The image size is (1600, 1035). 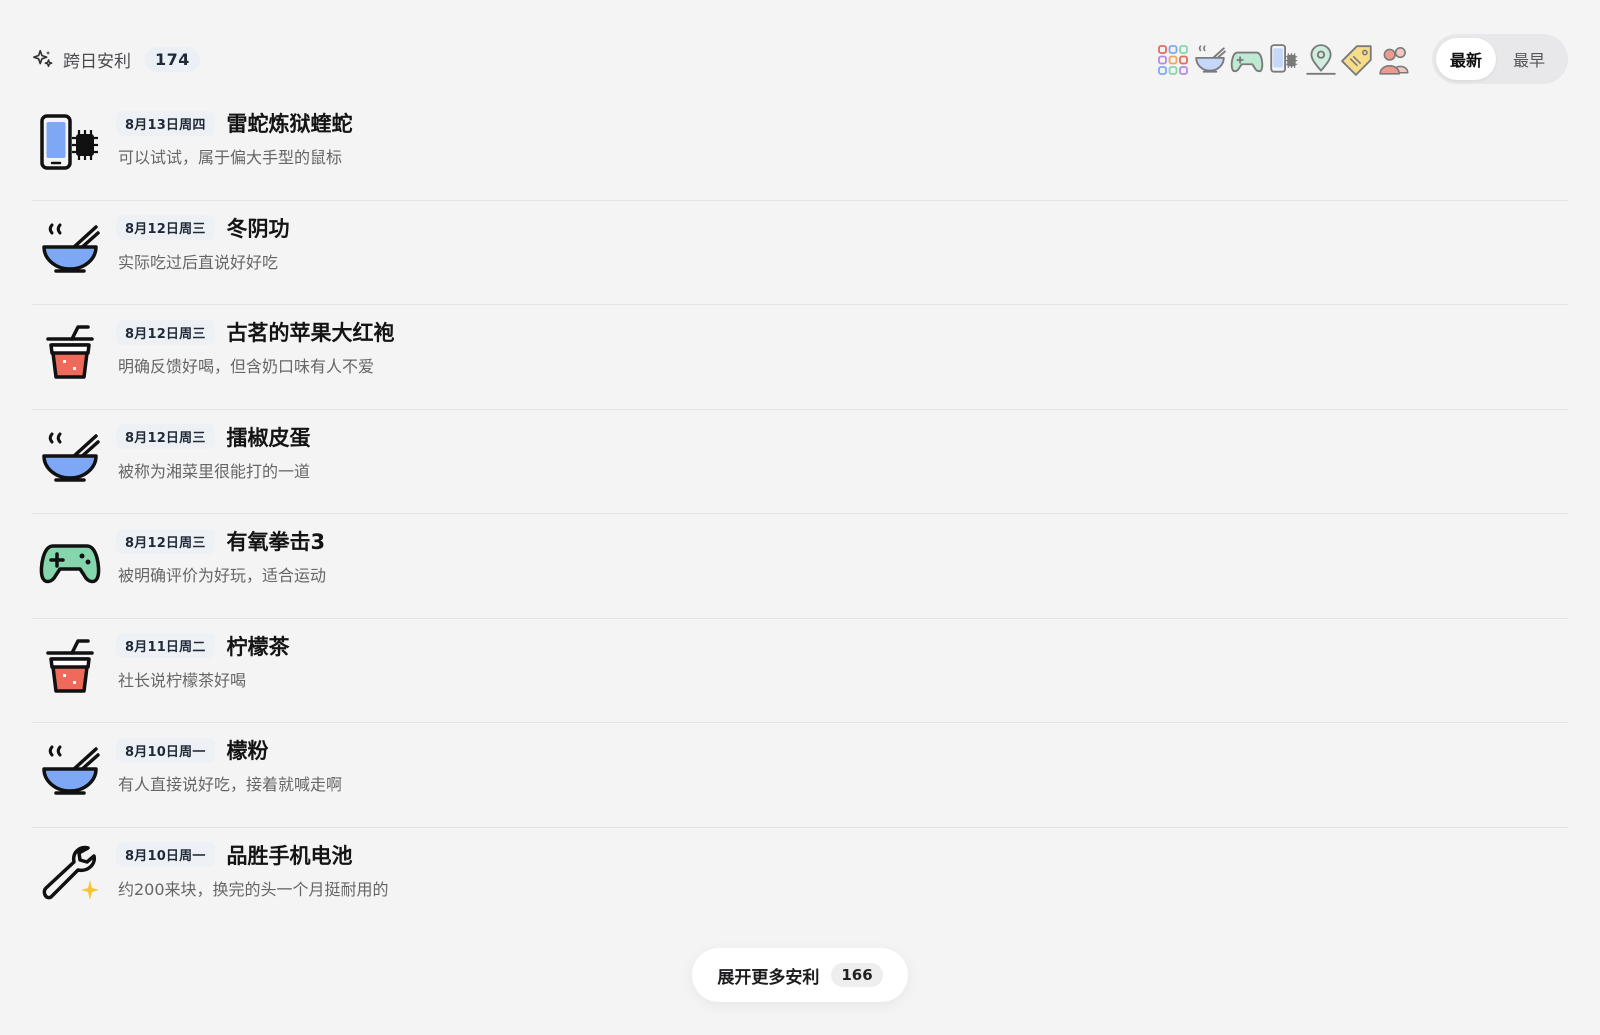 What do you see at coordinates (289, 855) in the screenshot?
I see `item-title: 品胜手机电池` at bounding box center [289, 855].